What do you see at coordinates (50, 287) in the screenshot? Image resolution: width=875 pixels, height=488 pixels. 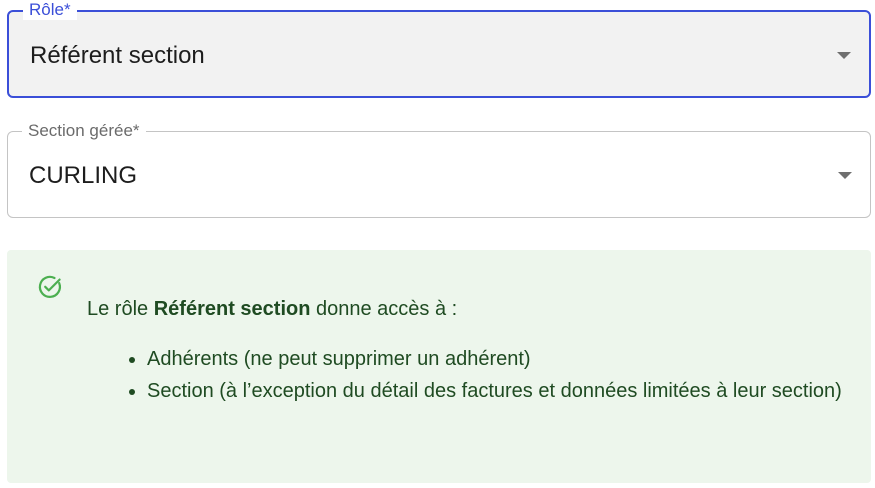 I see `check-circle-icon` at bounding box center [50, 287].